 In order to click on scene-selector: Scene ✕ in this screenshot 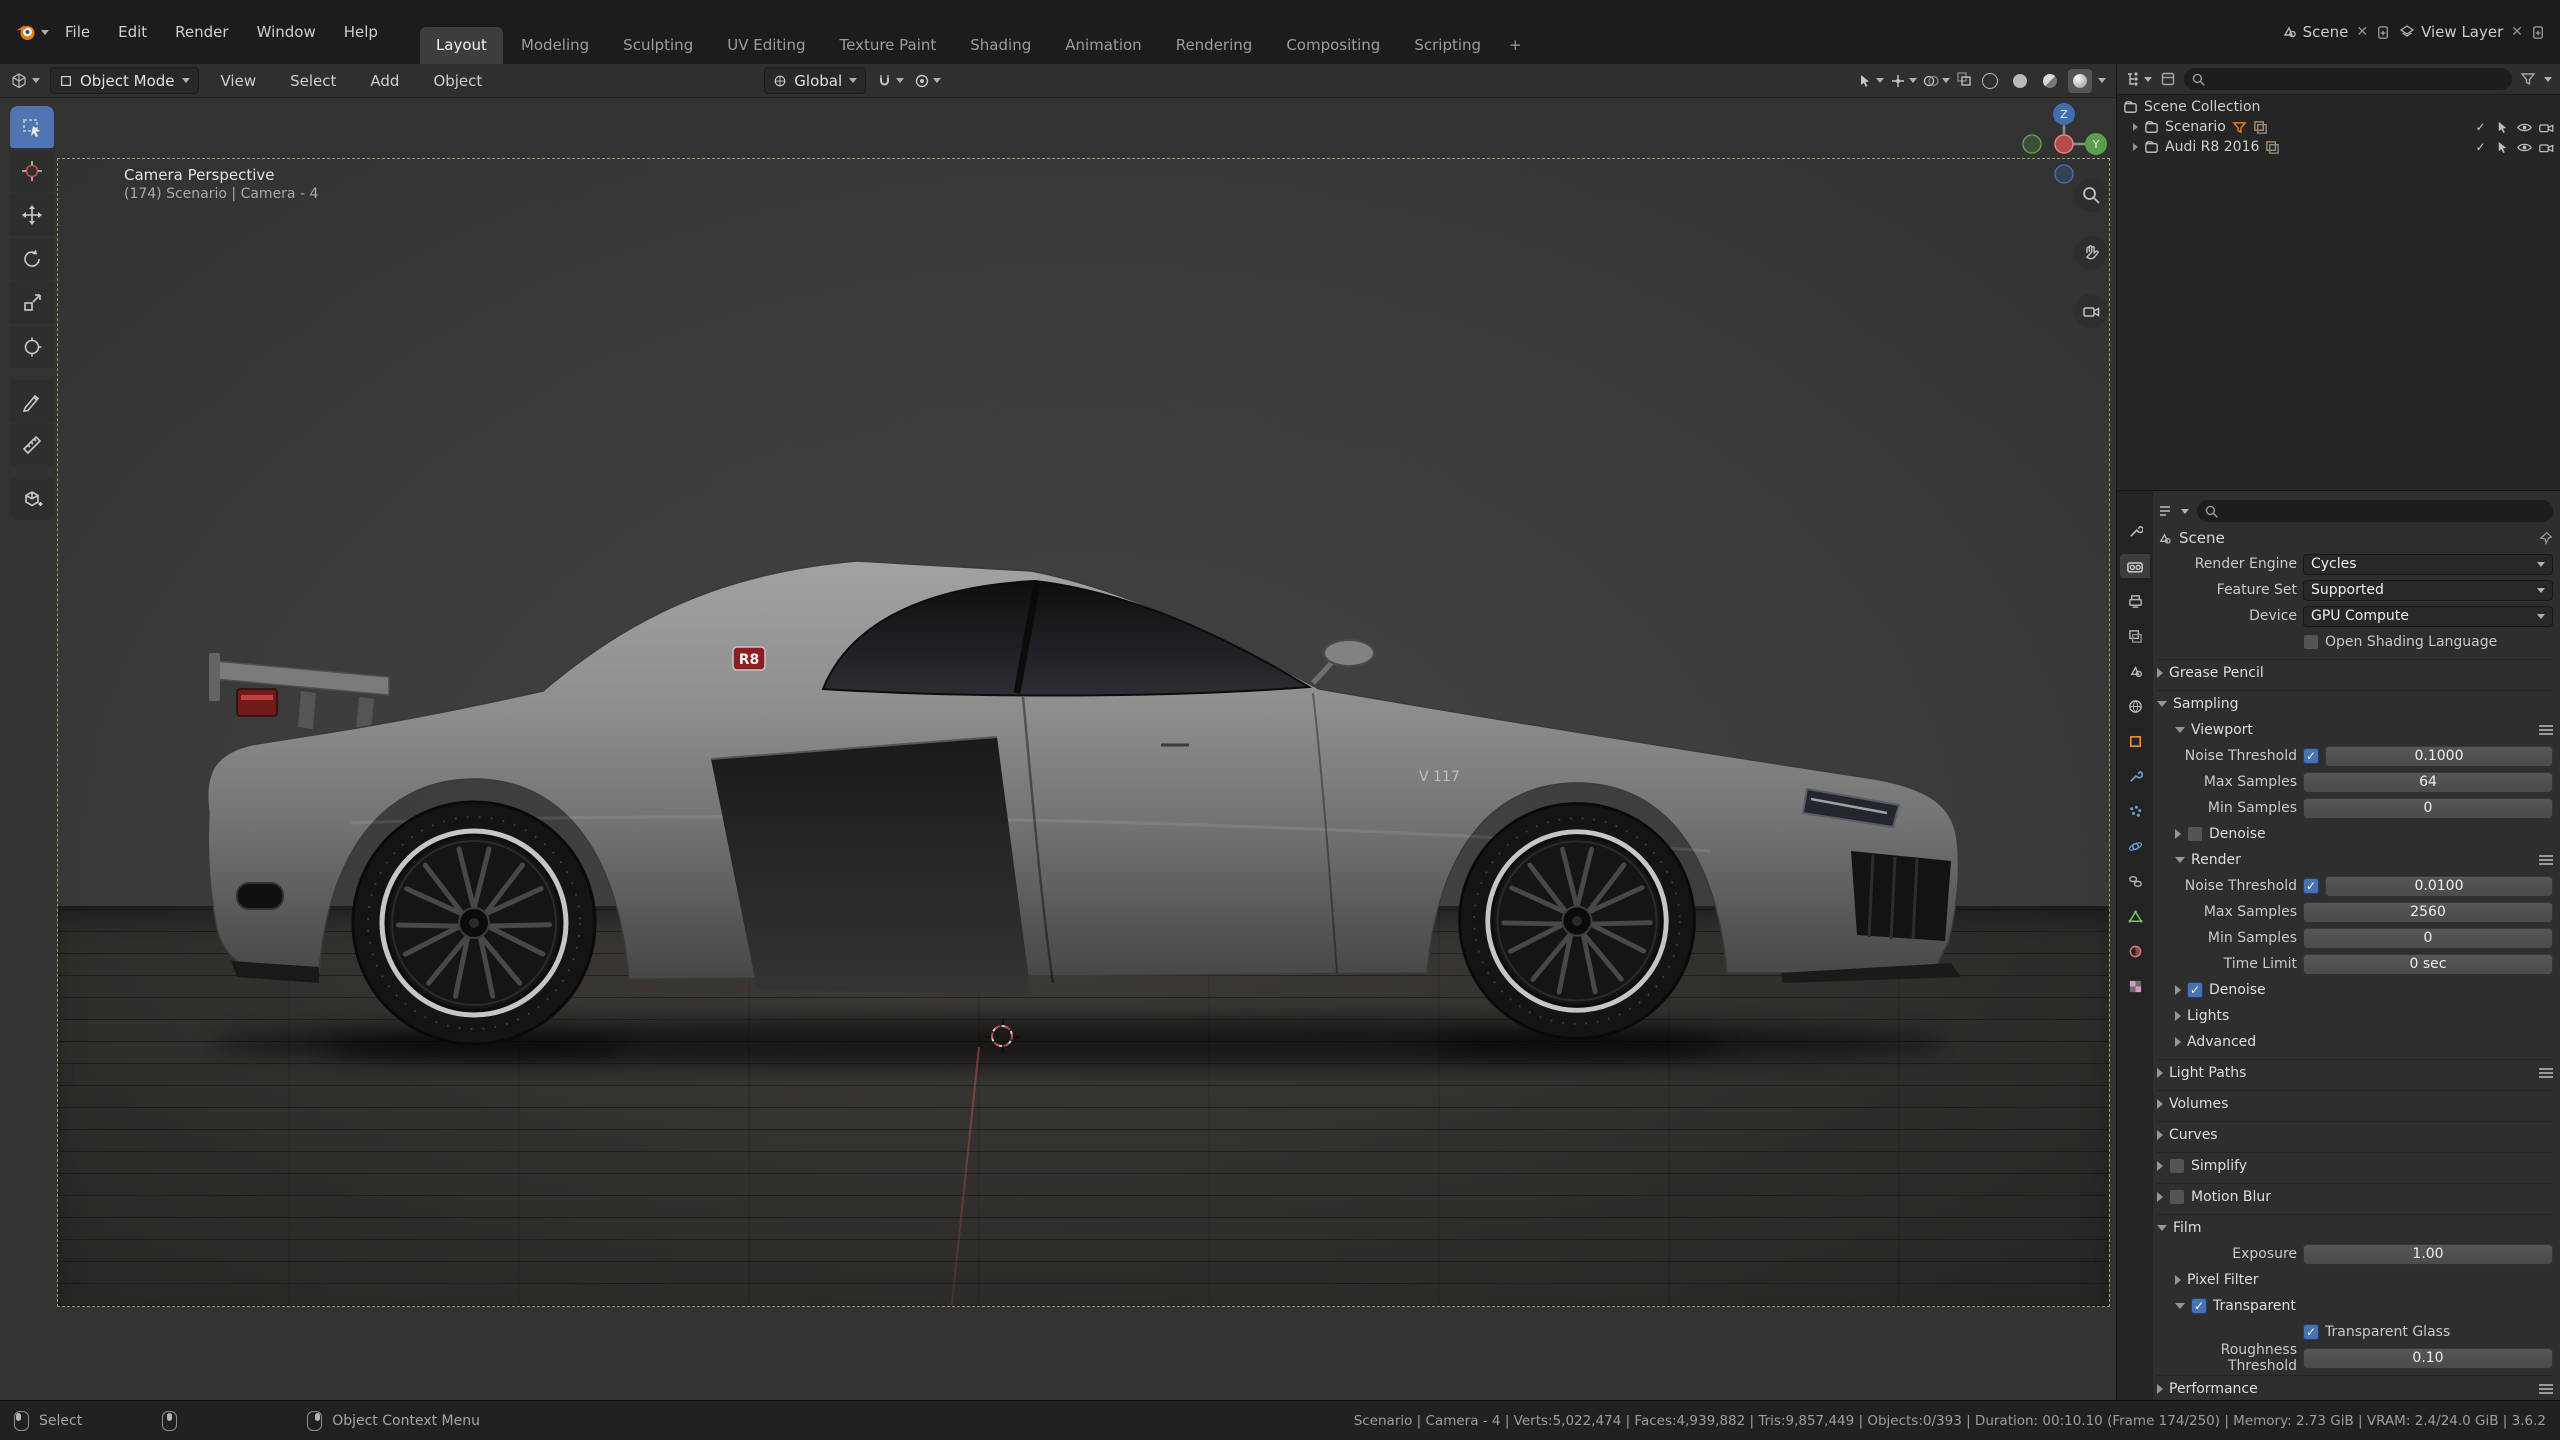, I will do `click(2336, 32)`.